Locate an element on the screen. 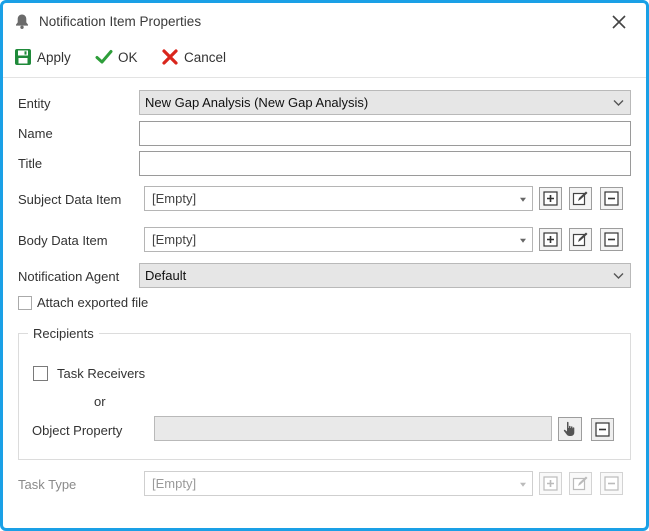 Image resolution: width=649 pixels, height=531 pixels. task-type-edit-button is located at coordinates (580, 483).